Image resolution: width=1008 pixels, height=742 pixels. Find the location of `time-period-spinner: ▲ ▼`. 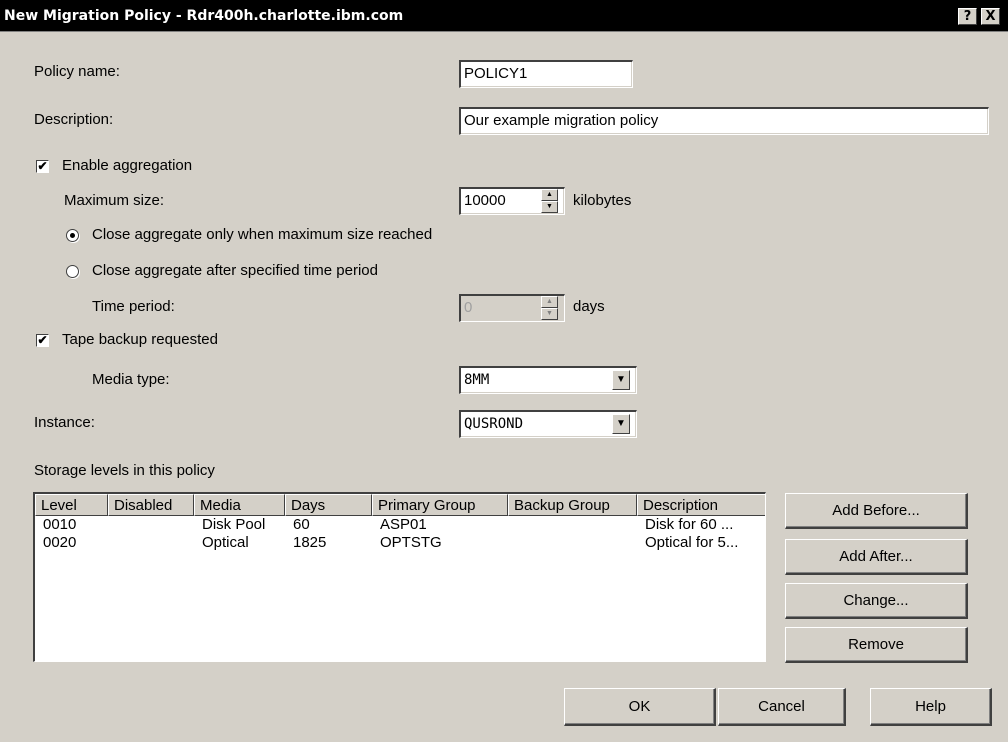

time-period-spinner: ▲ ▼ is located at coordinates (549, 308).